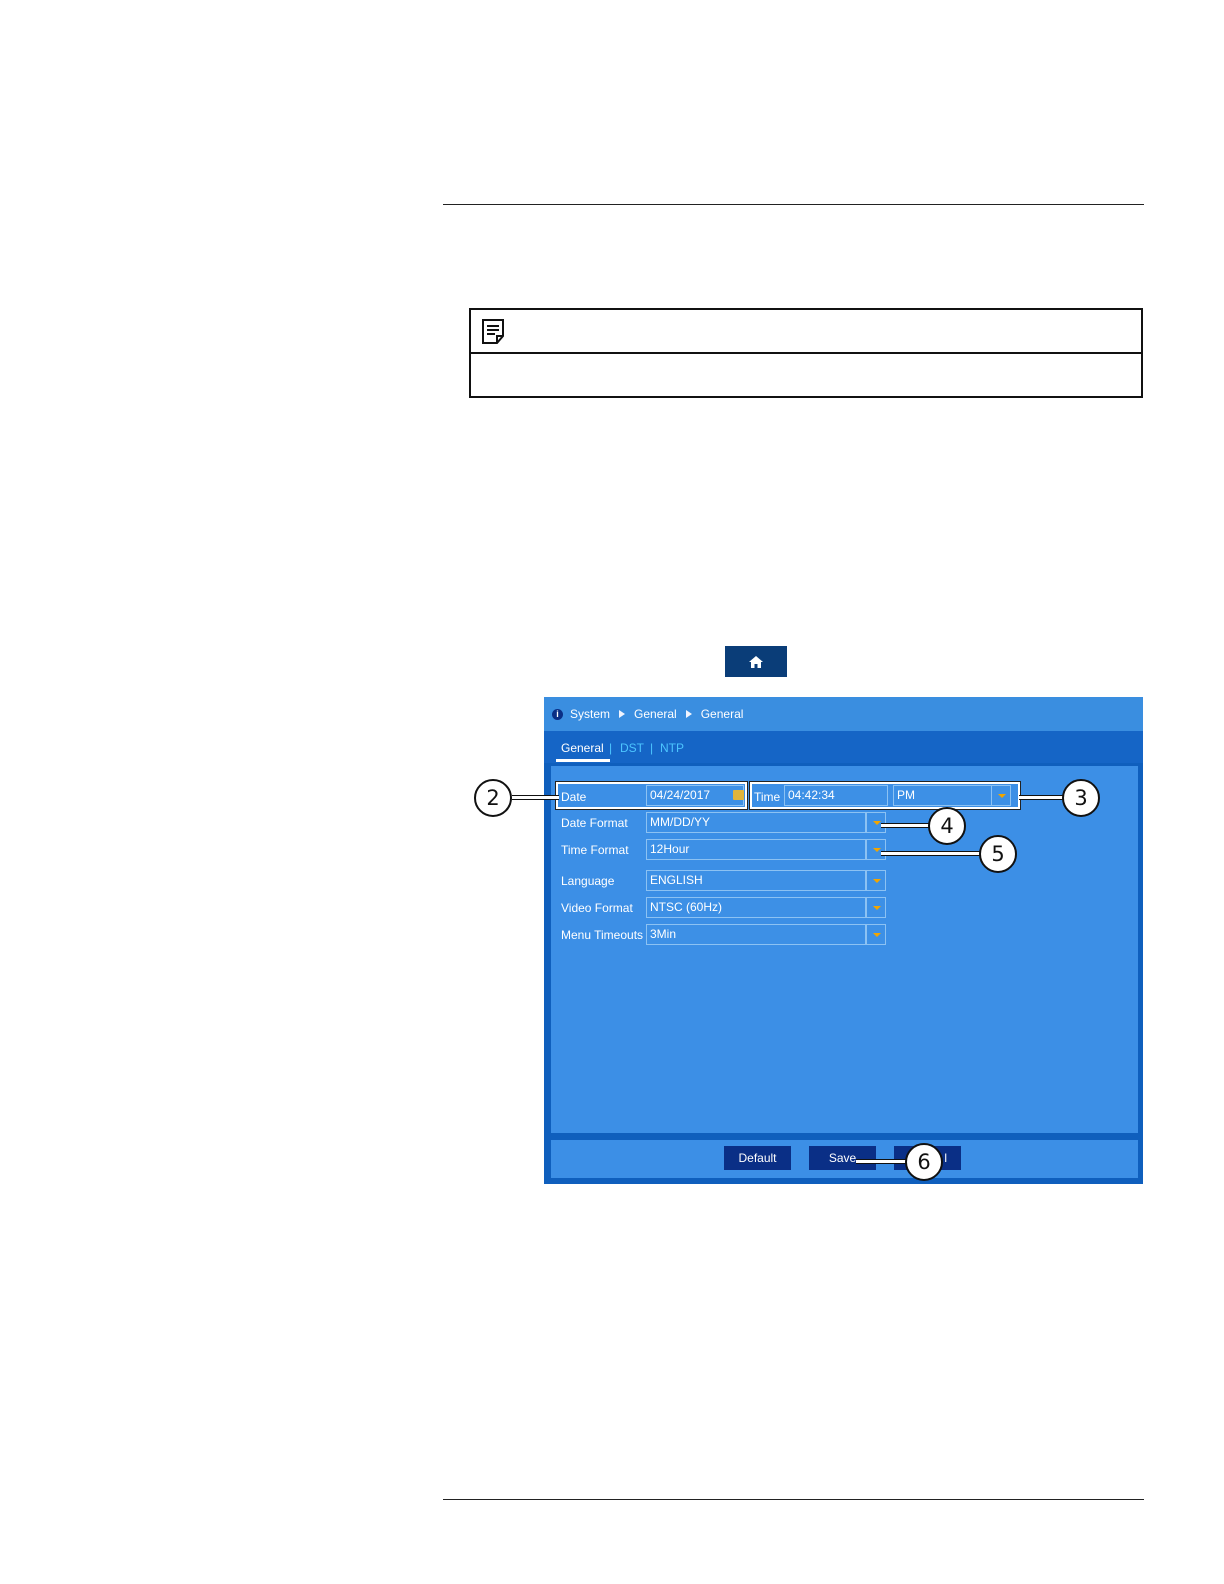 The height and width of the screenshot is (1584, 1224). I want to click on note-divider, so click(806, 353).